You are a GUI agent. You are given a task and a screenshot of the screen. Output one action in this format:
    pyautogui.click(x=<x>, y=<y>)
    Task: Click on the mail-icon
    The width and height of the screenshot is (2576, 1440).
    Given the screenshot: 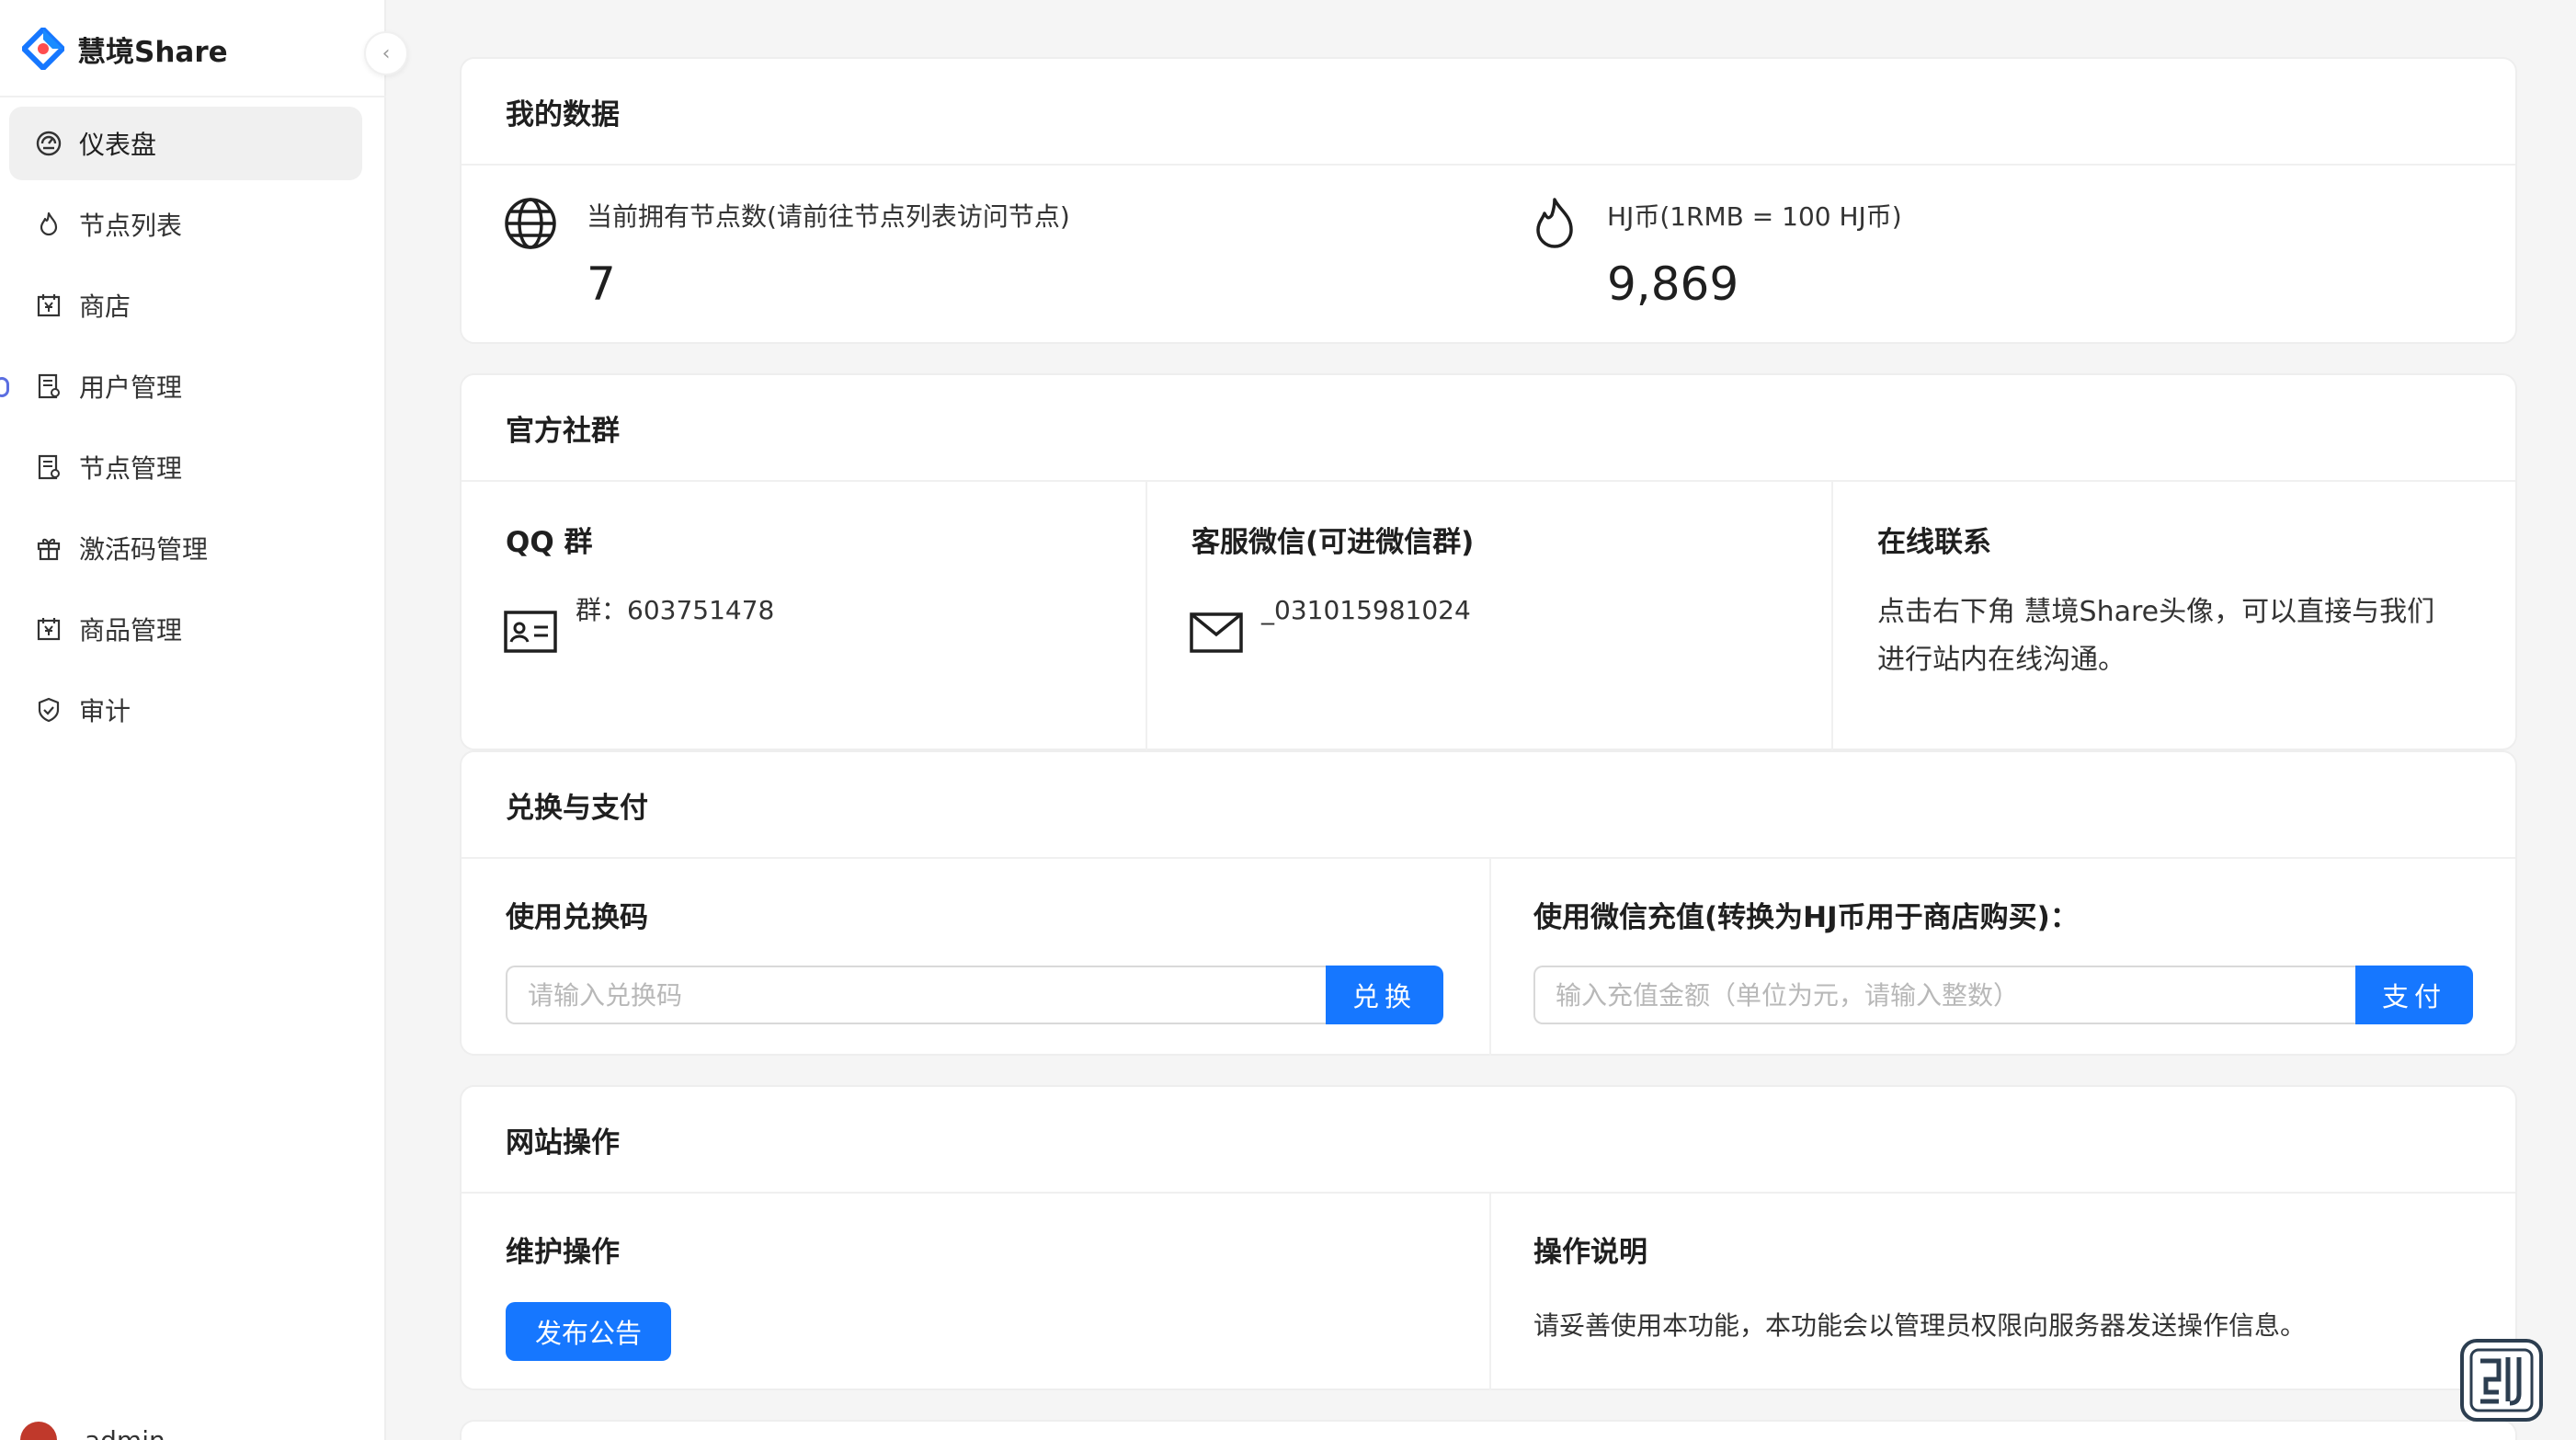 What is the action you would take?
    pyautogui.click(x=1216, y=634)
    